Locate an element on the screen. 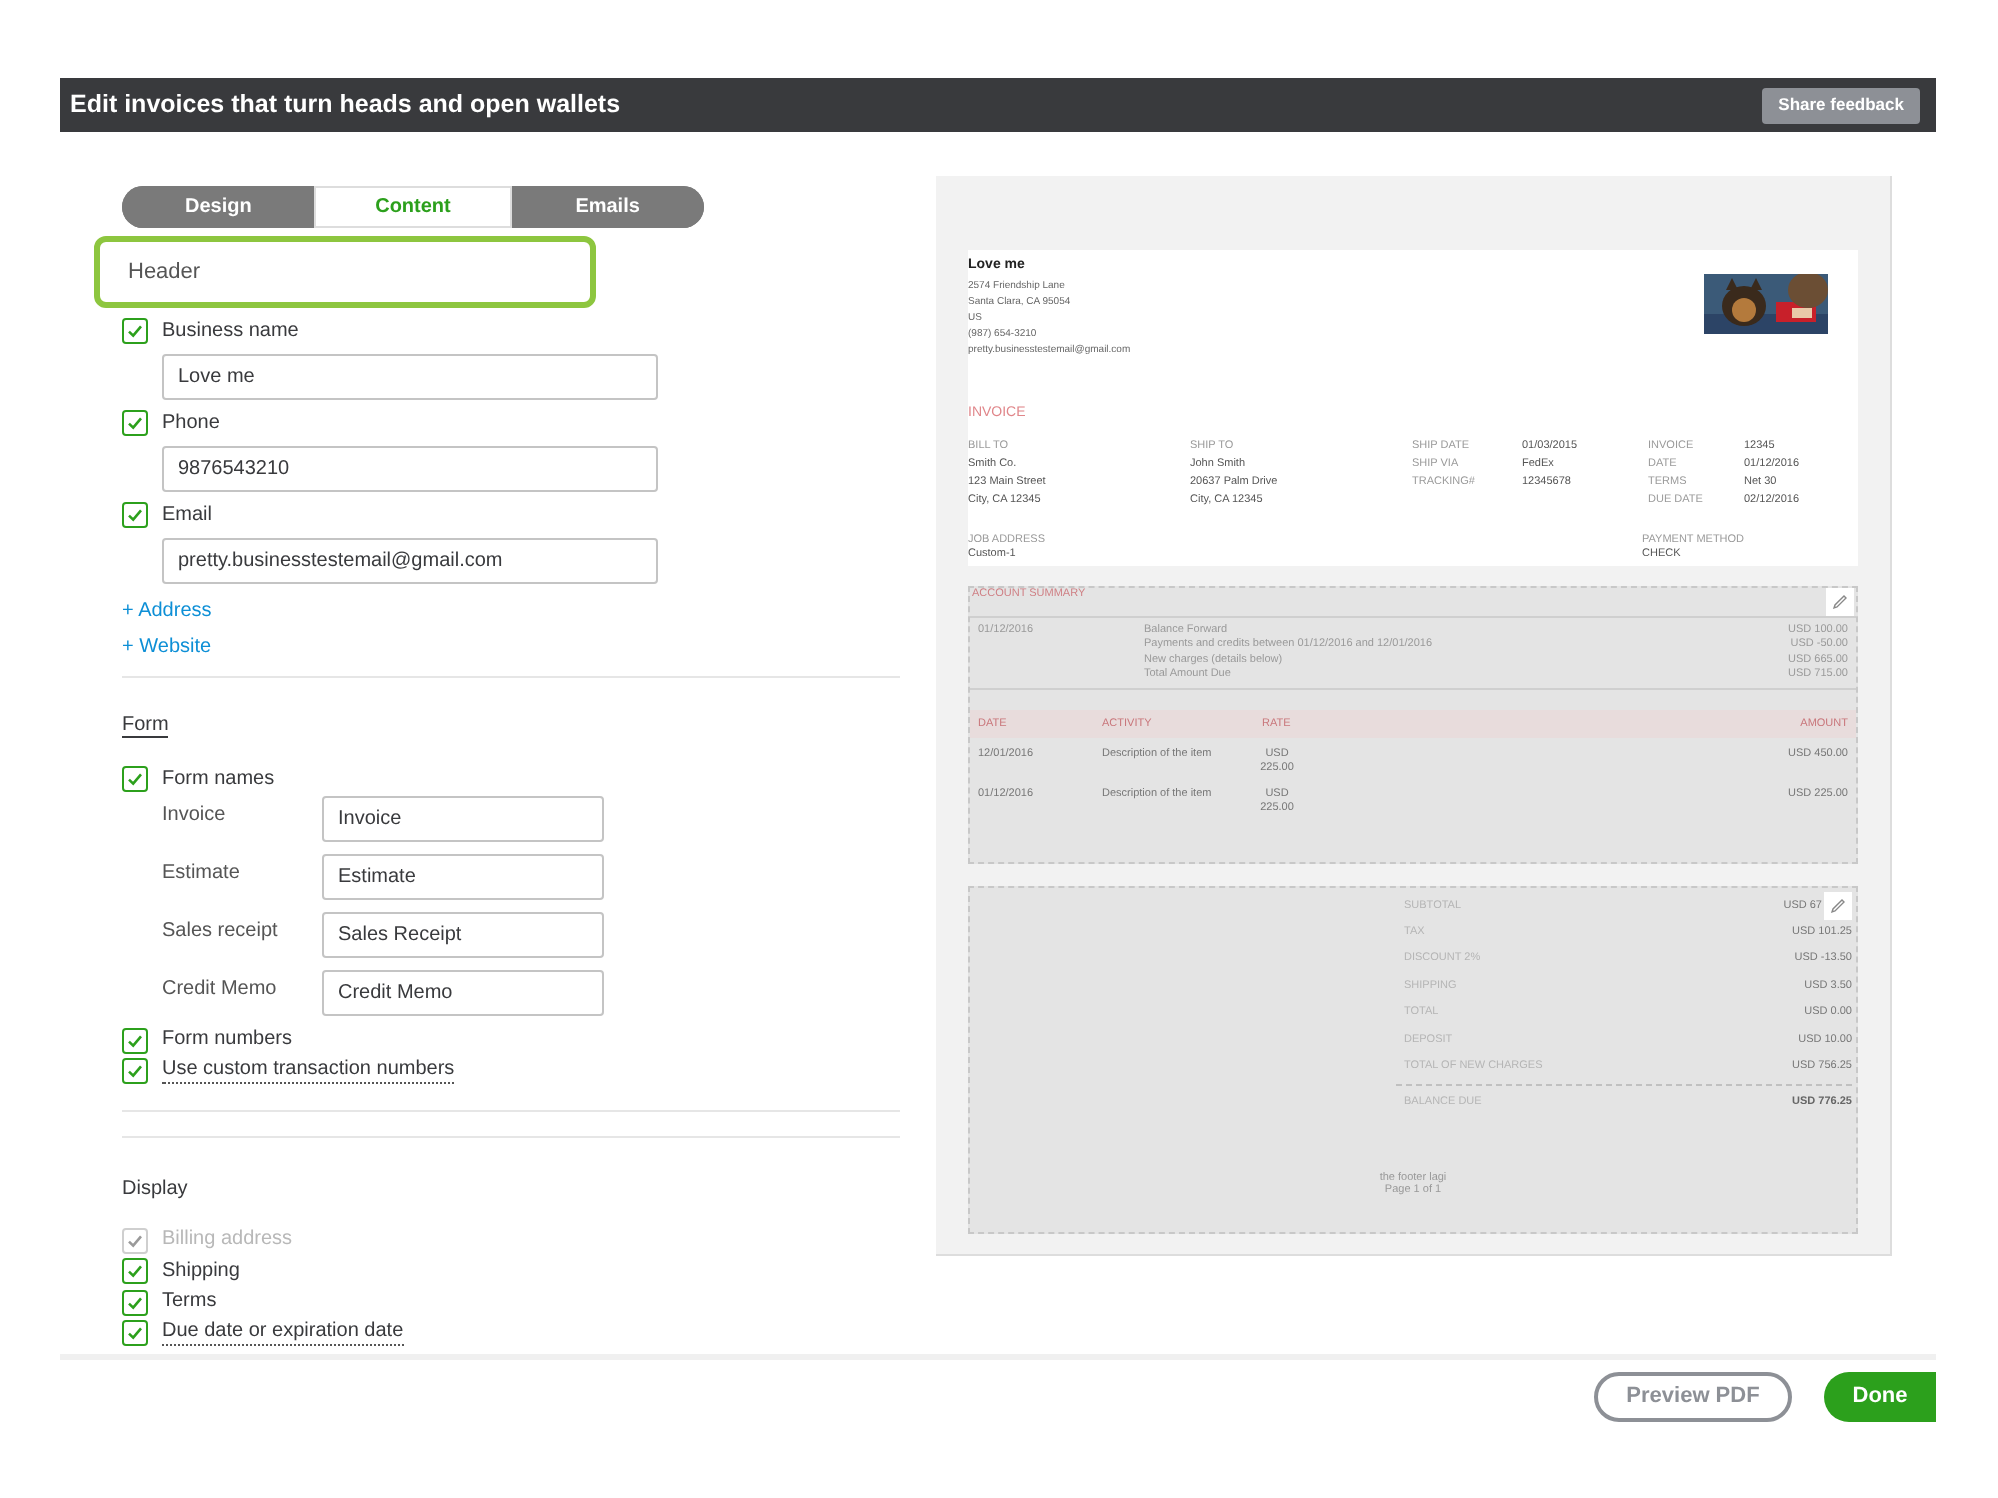  field-label: Business name is located at coordinates (230, 332).